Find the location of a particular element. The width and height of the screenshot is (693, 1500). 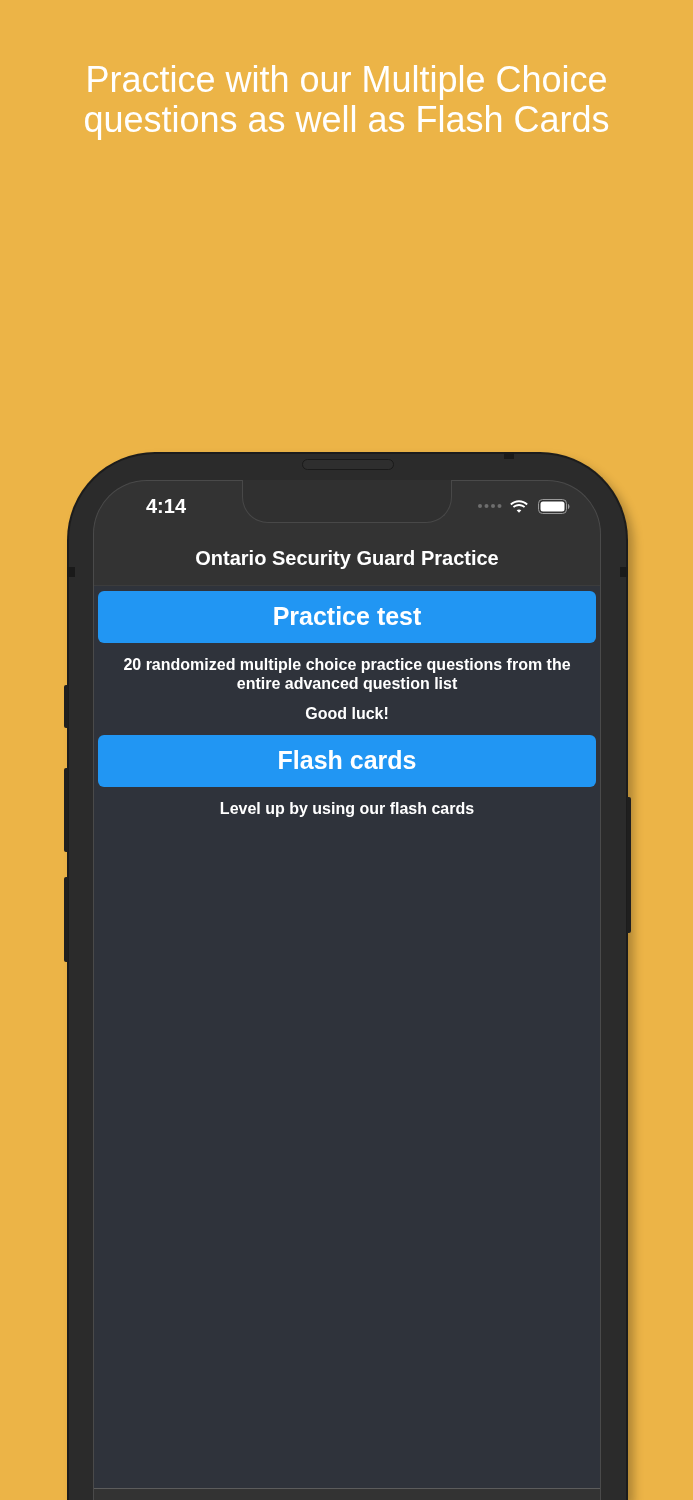

menu-button: Practice test is located at coordinates (347, 617).